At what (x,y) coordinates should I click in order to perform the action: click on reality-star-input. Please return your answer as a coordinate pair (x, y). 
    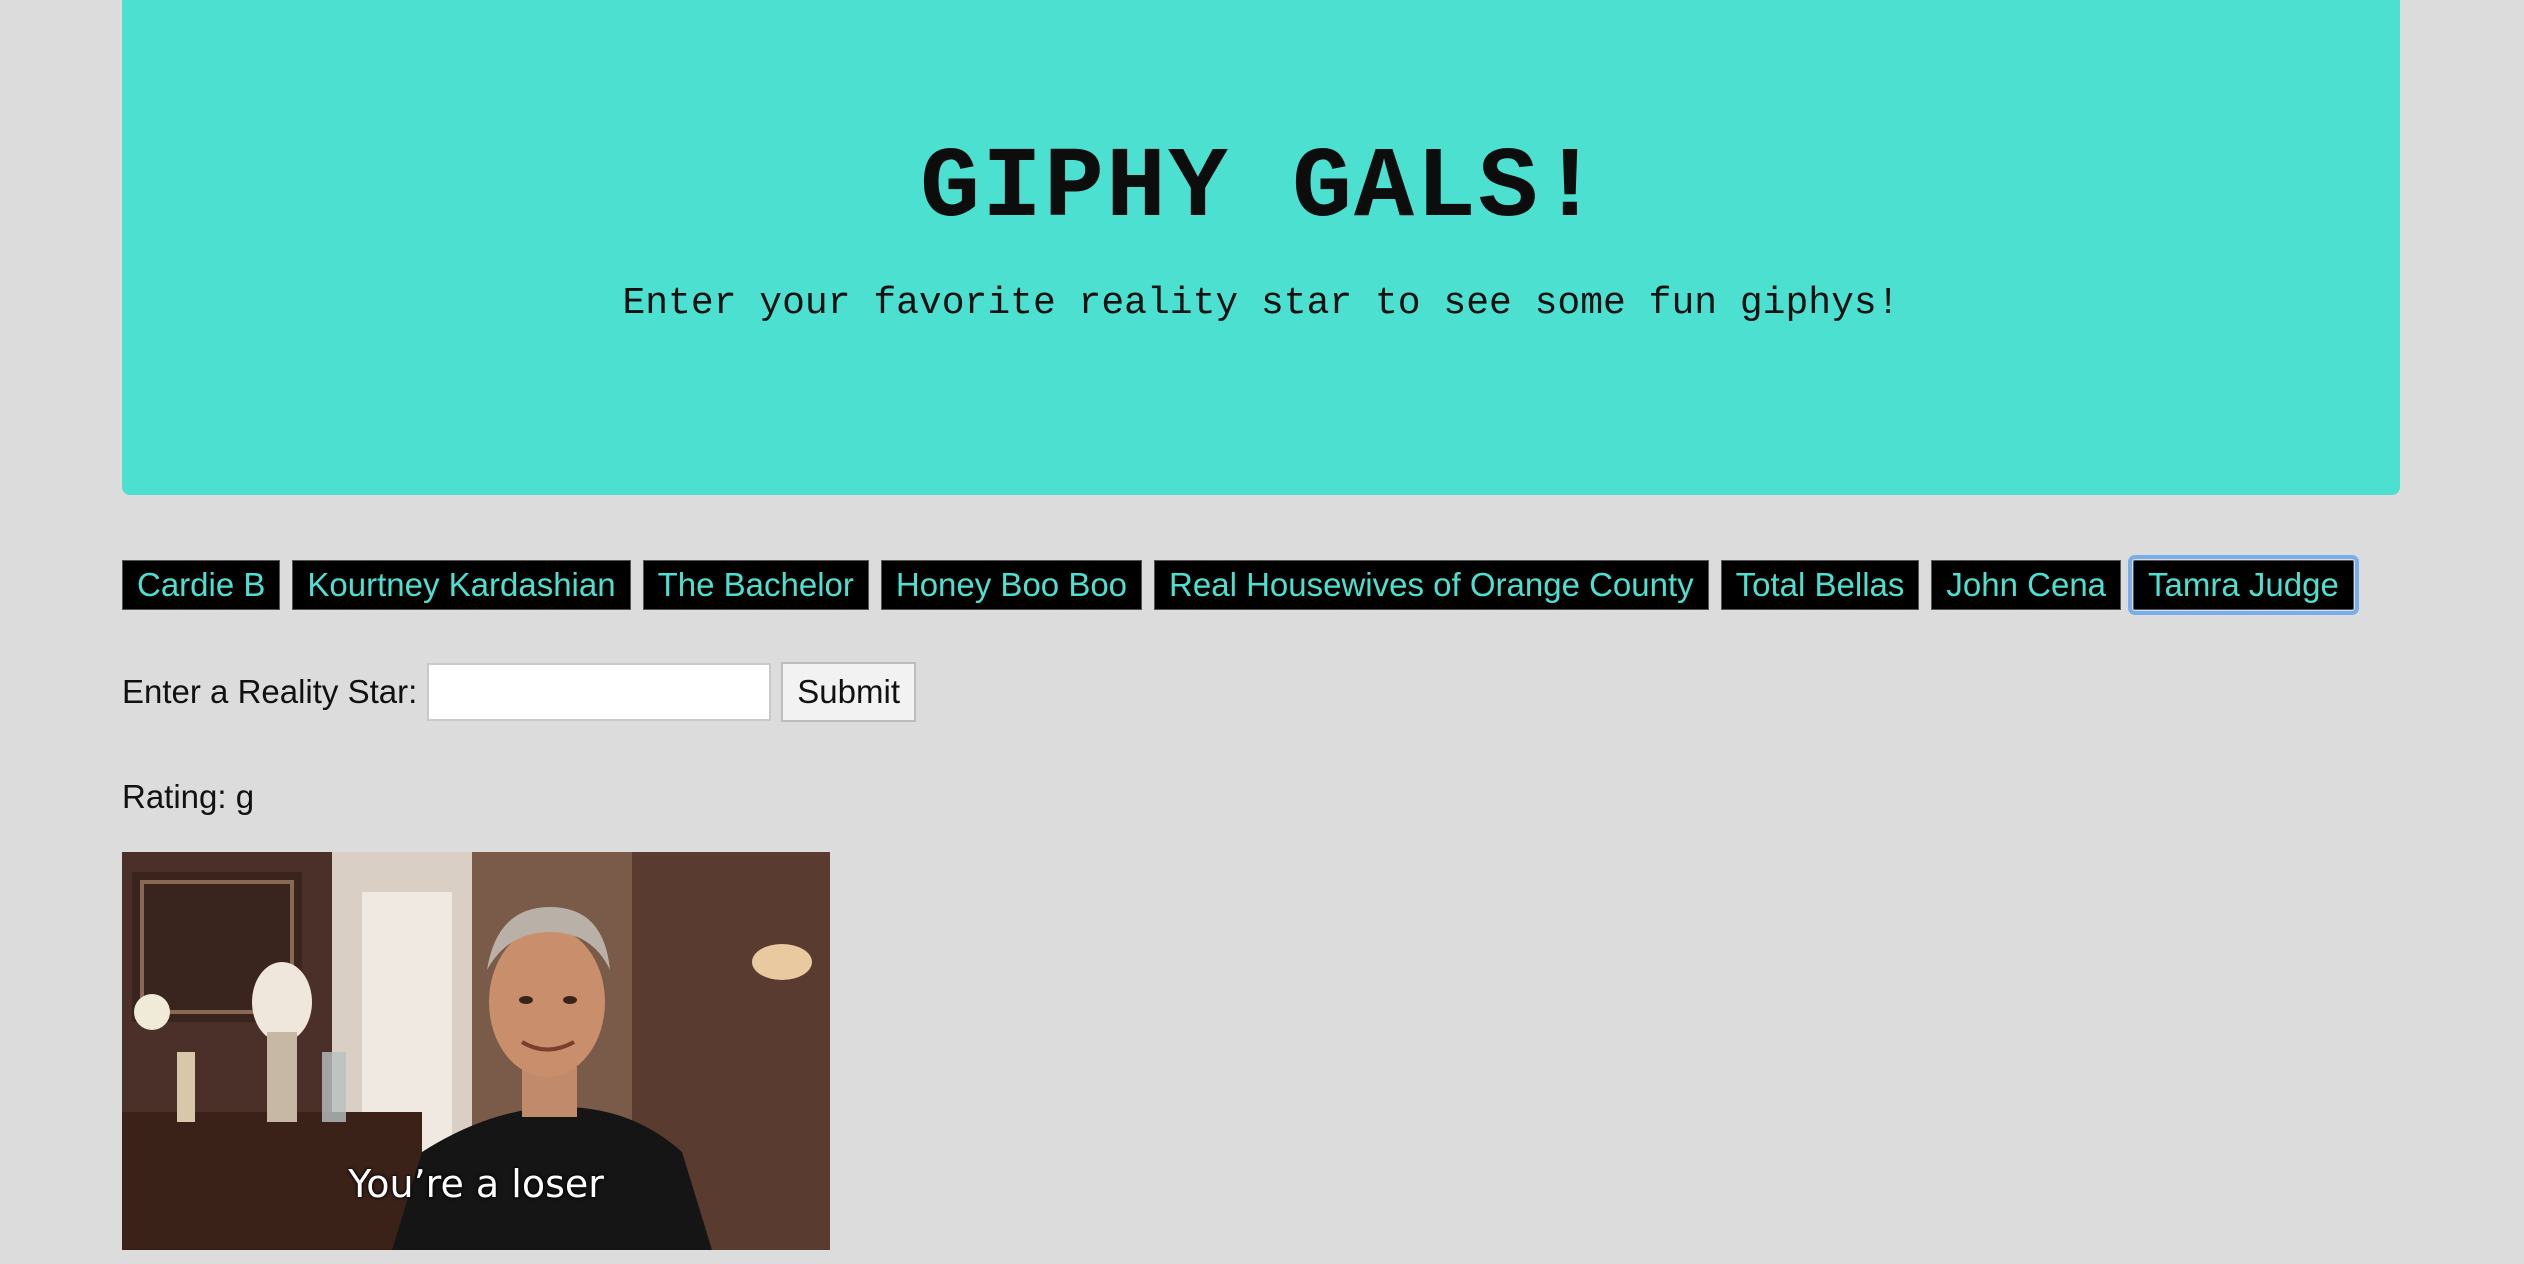
    Looking at the image, I should click on (599, 692).